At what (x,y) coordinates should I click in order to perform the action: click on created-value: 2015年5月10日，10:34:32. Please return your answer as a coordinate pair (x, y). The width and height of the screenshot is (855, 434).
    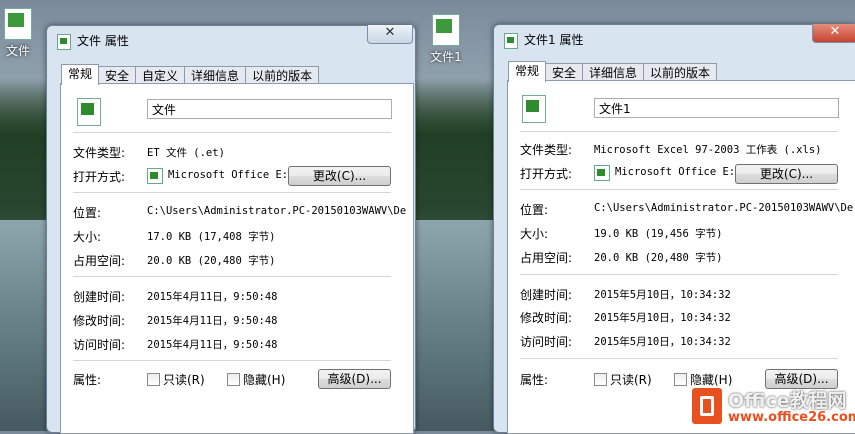
    Looking at the image, I should click on (662, 295).